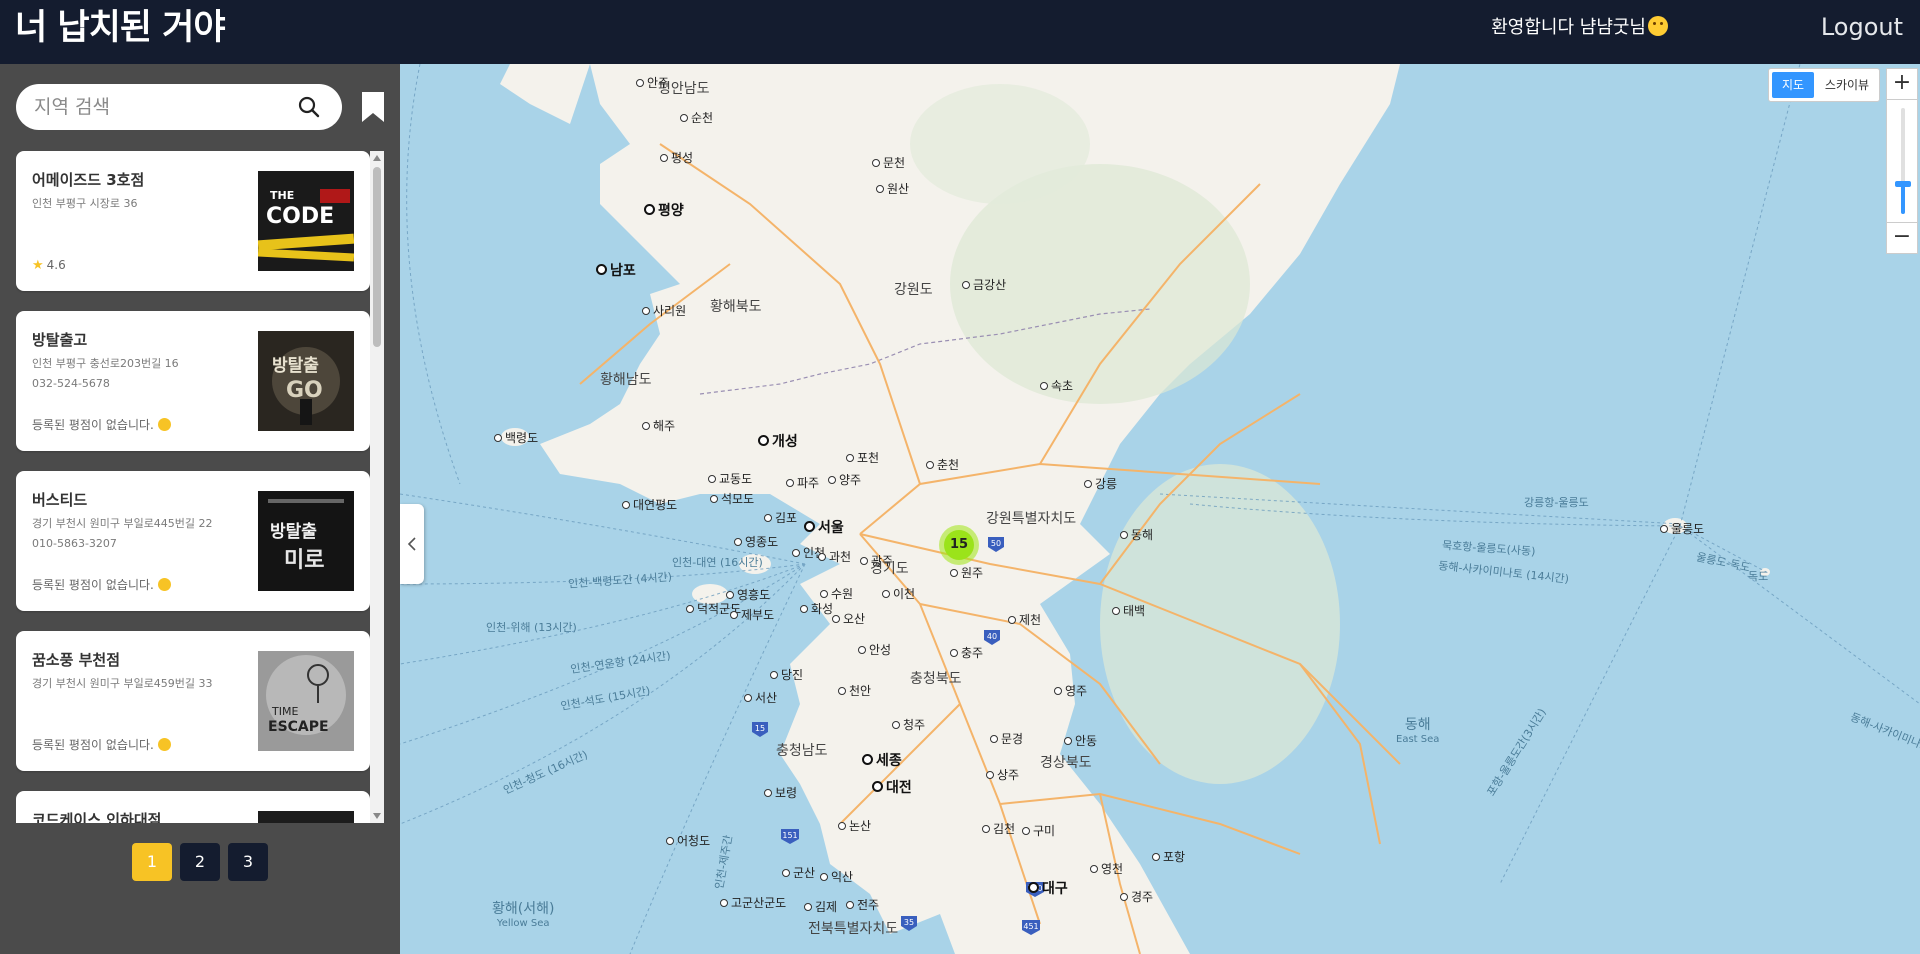 The width and height of the screenshot is (1920, 954). Describe the element at coordinates (74, 543) in the screenshot. I see `store-phone: 010-5863-3207` at that location.